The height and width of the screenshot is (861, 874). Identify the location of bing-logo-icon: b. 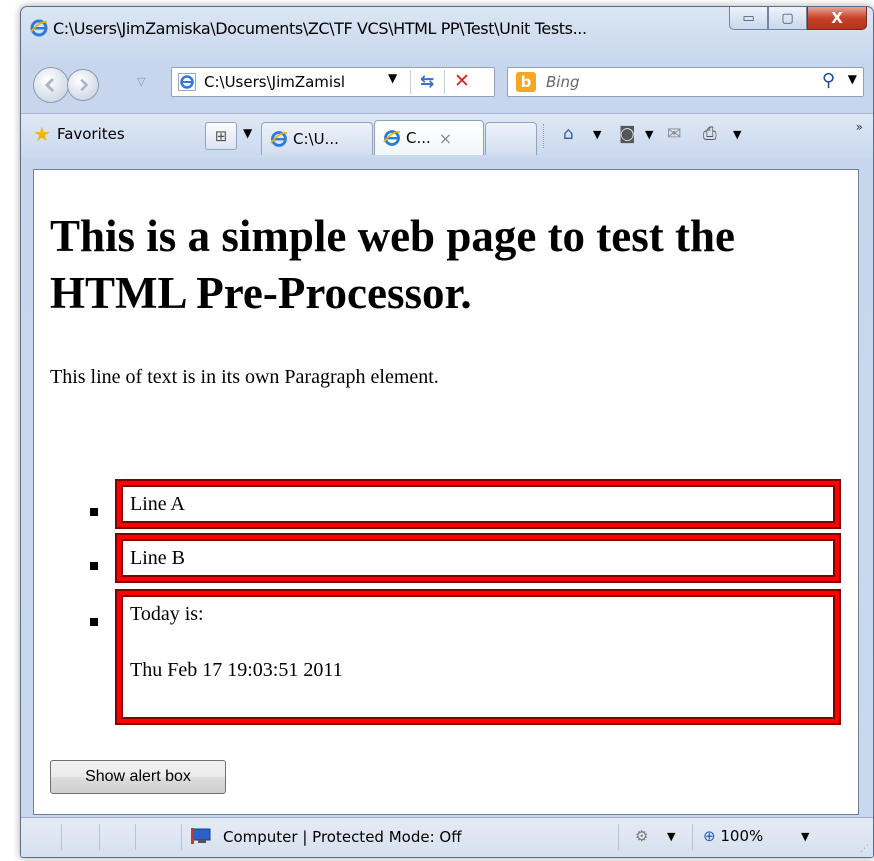
(526, 82).